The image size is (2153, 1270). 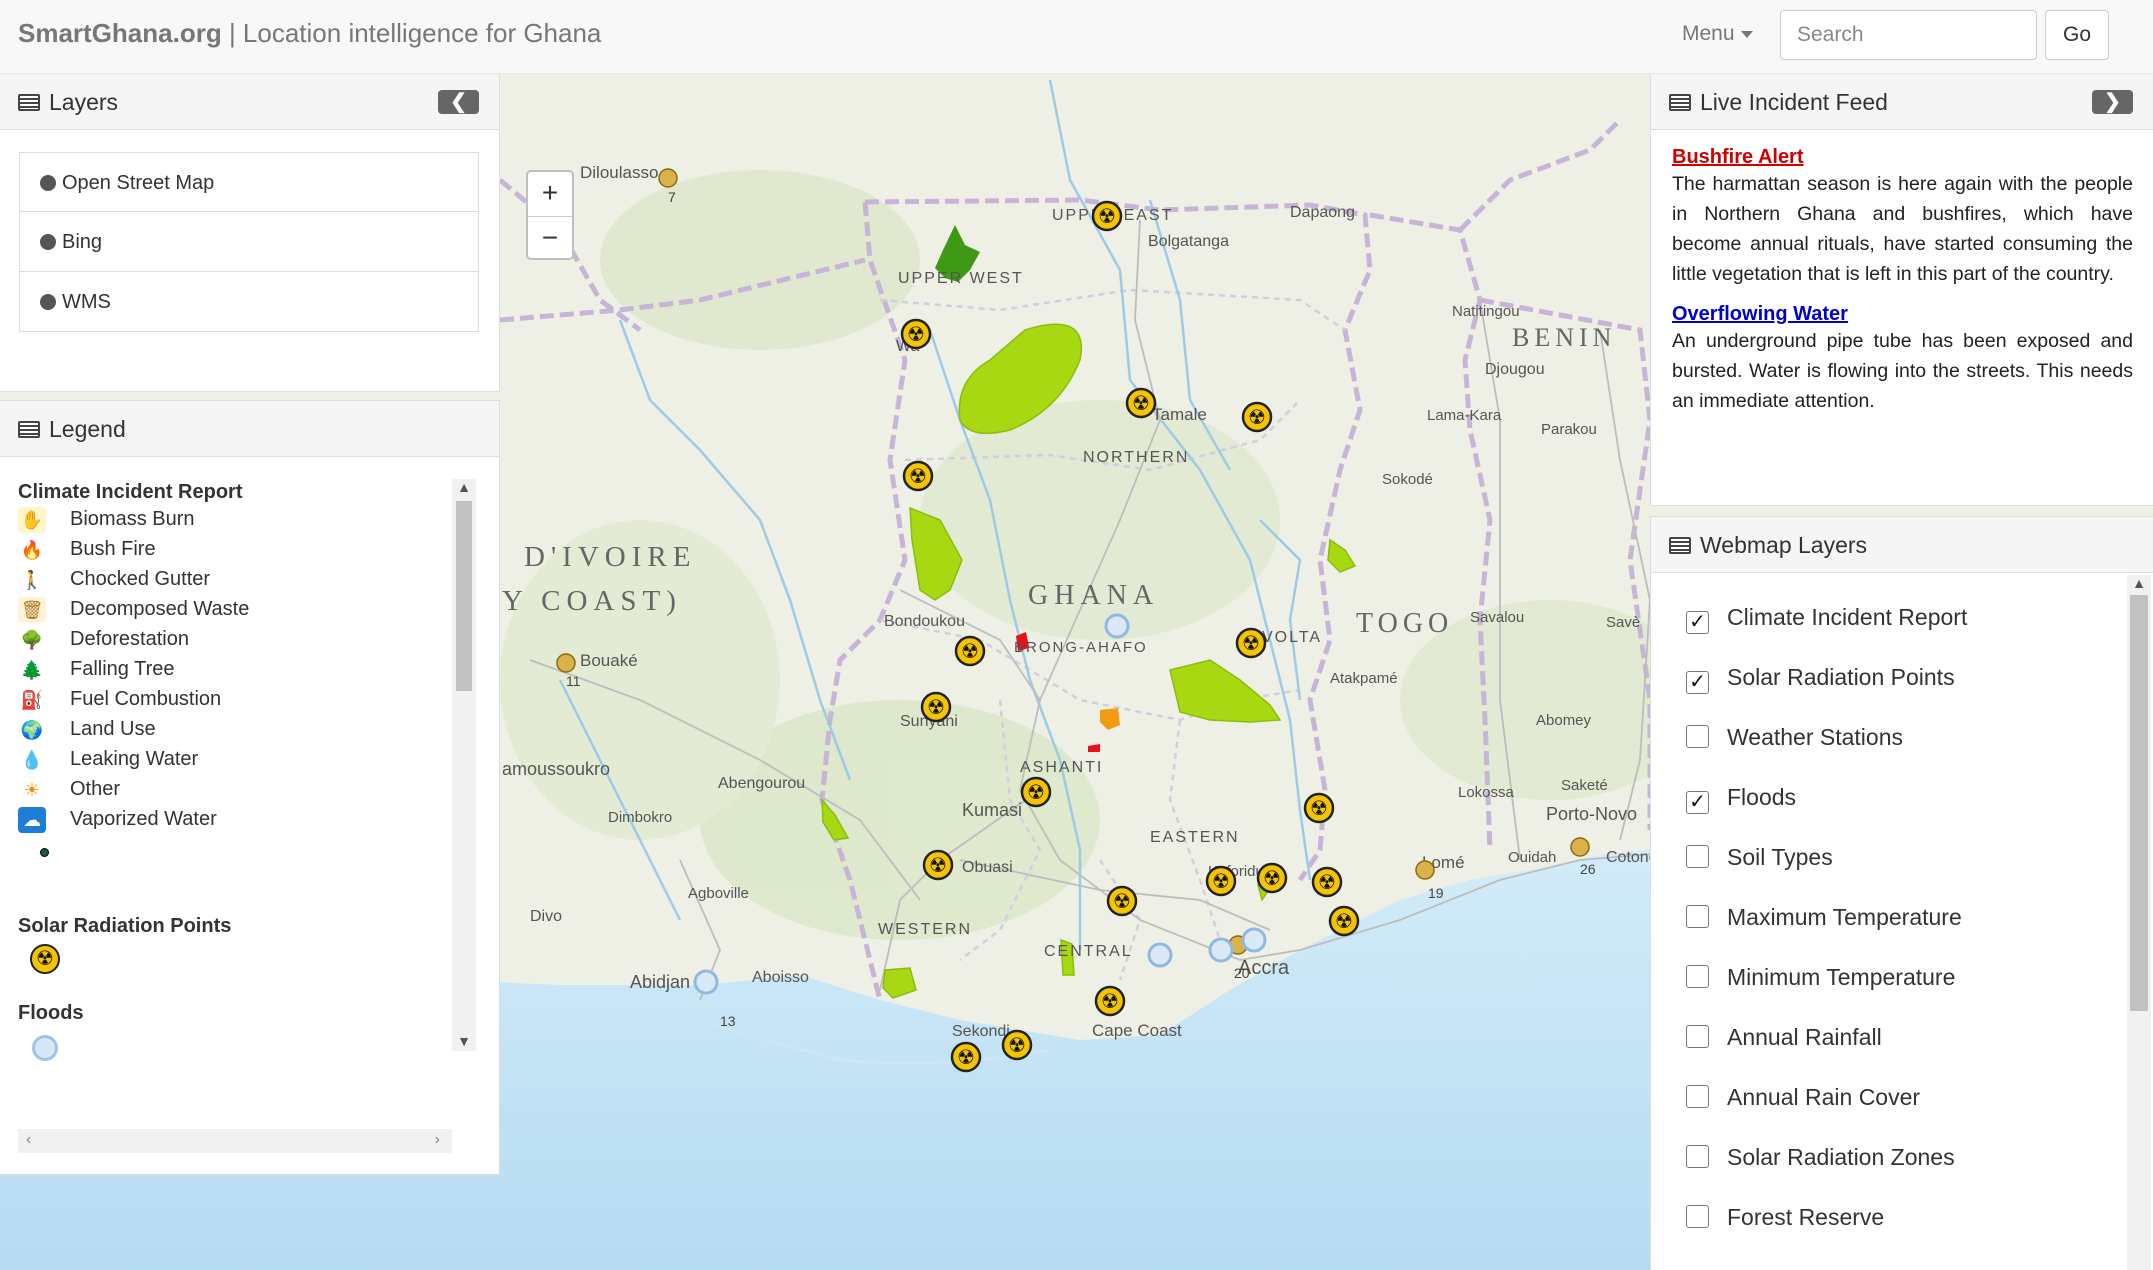 What do you see at coordinates (249, 182) in the screenshot?
I see `base-layer-osm: Open Street Map` at bounding box center [249, 182].